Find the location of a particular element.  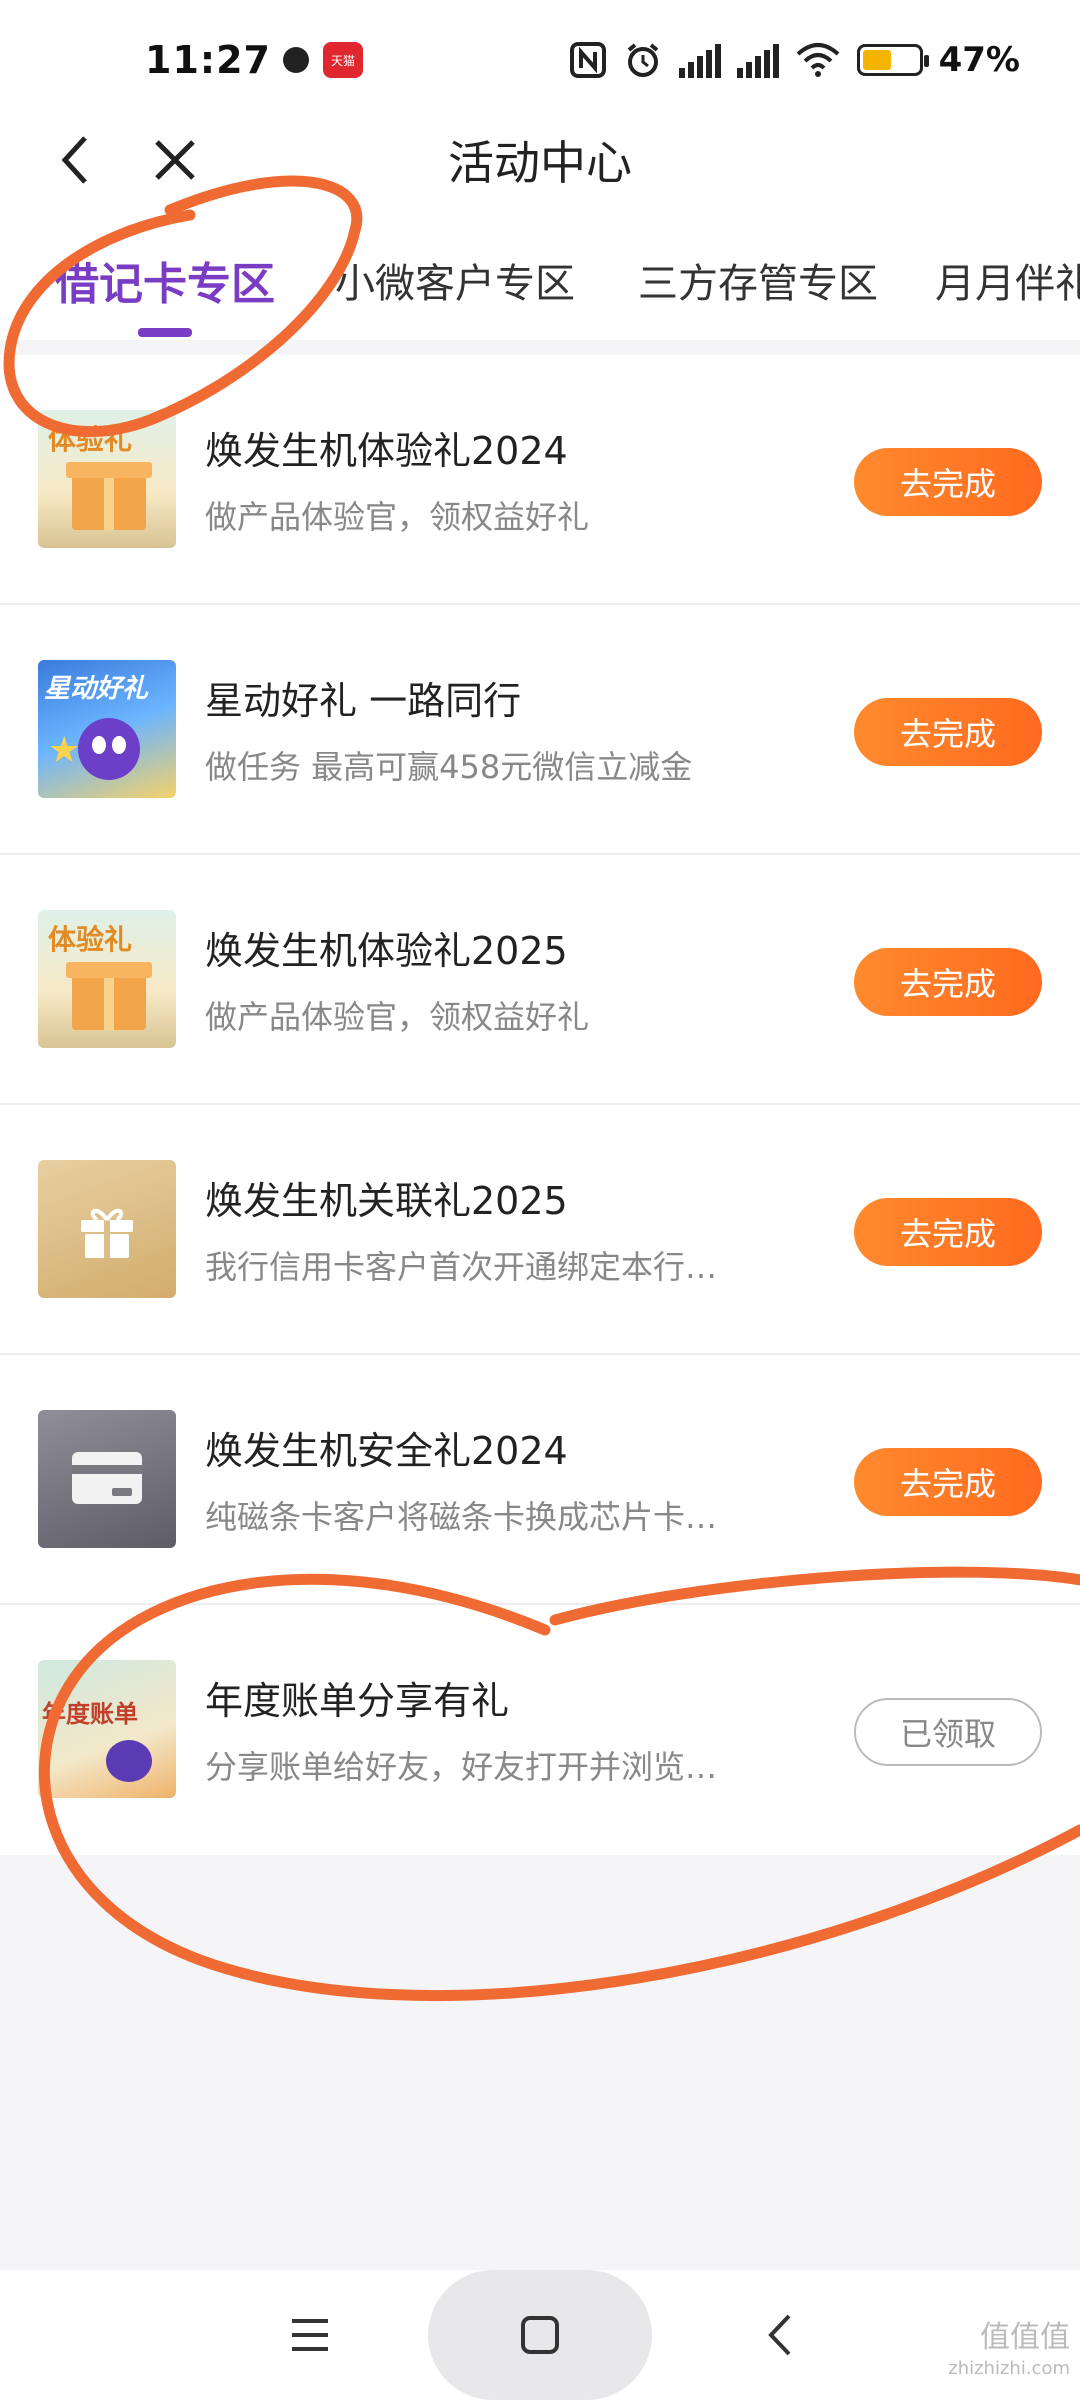

status-time: 11:27 is located at coordinates (208, 60).